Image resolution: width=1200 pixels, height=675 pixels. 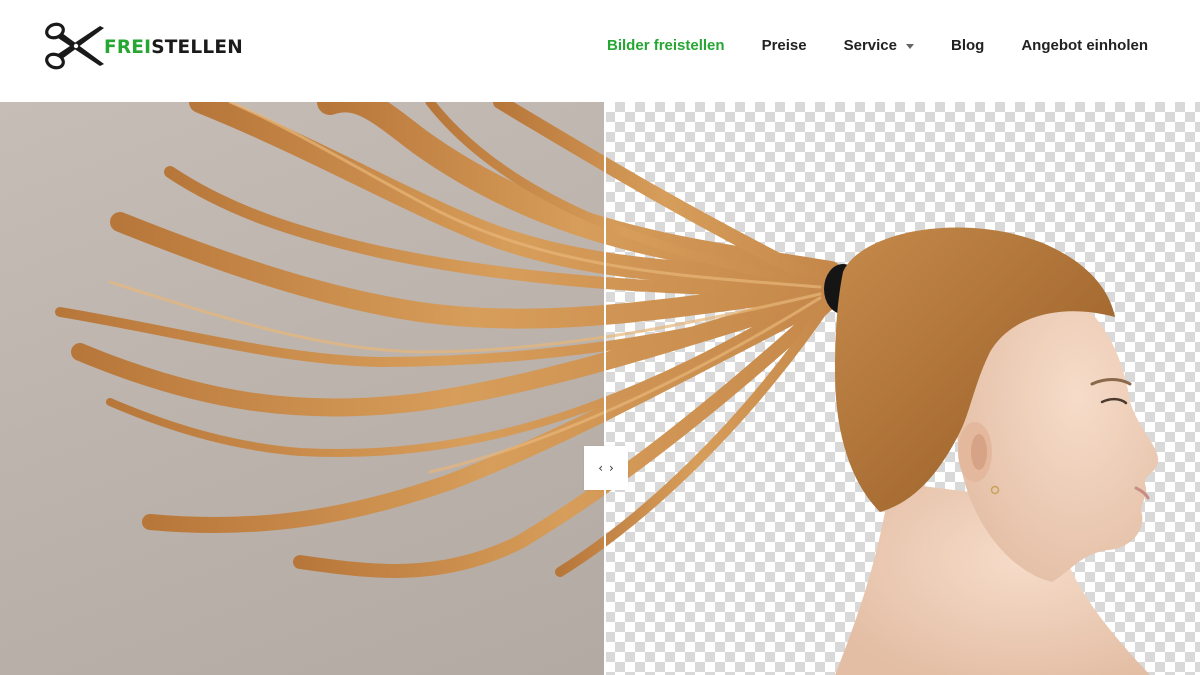 I want to click on chevron-left-icon: ‹, so click(x=600, y=468).